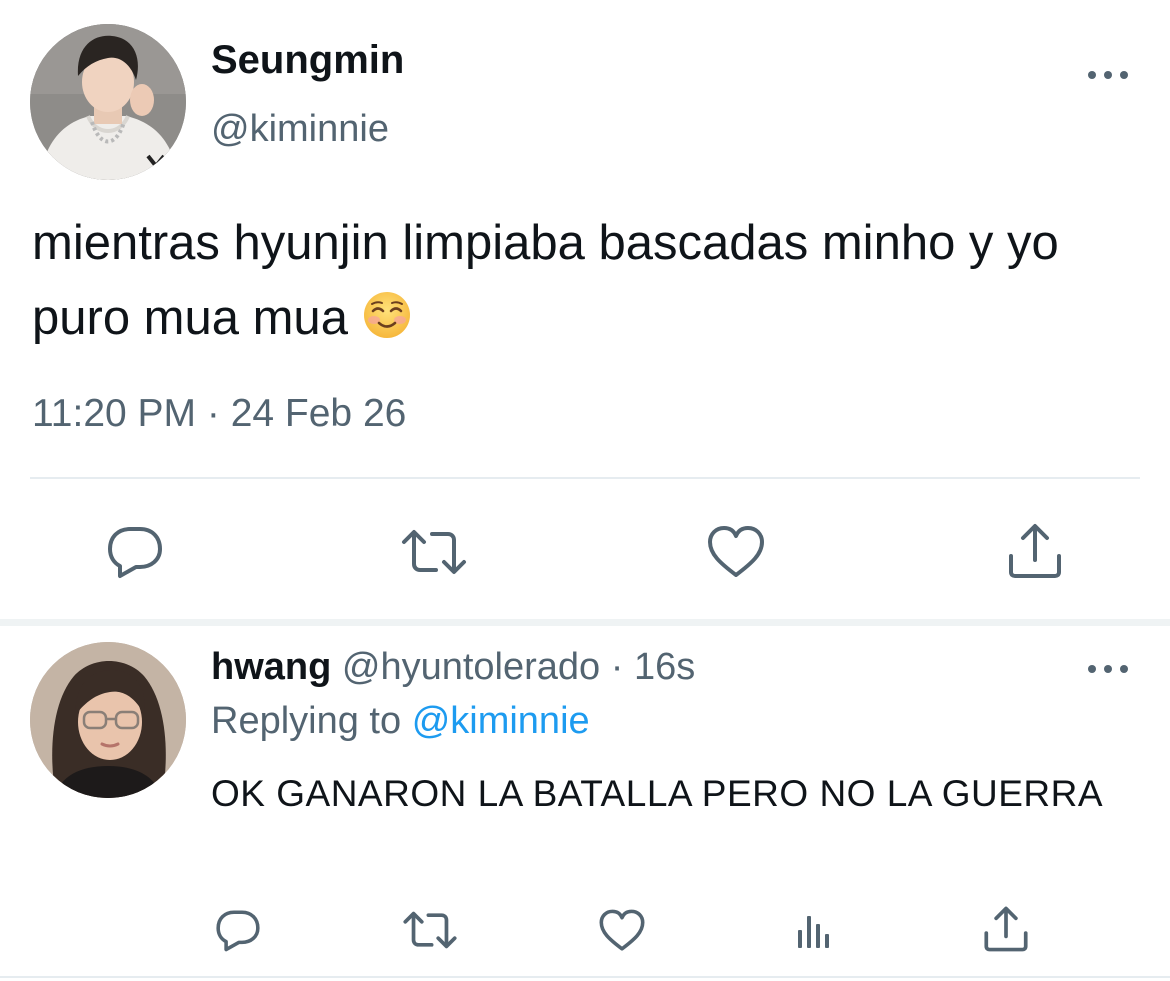 Image resolution: width=1170 pixels, height=981 pixels. I want to click on replying-to: Replying to @kiminnie, so click(400, 721).